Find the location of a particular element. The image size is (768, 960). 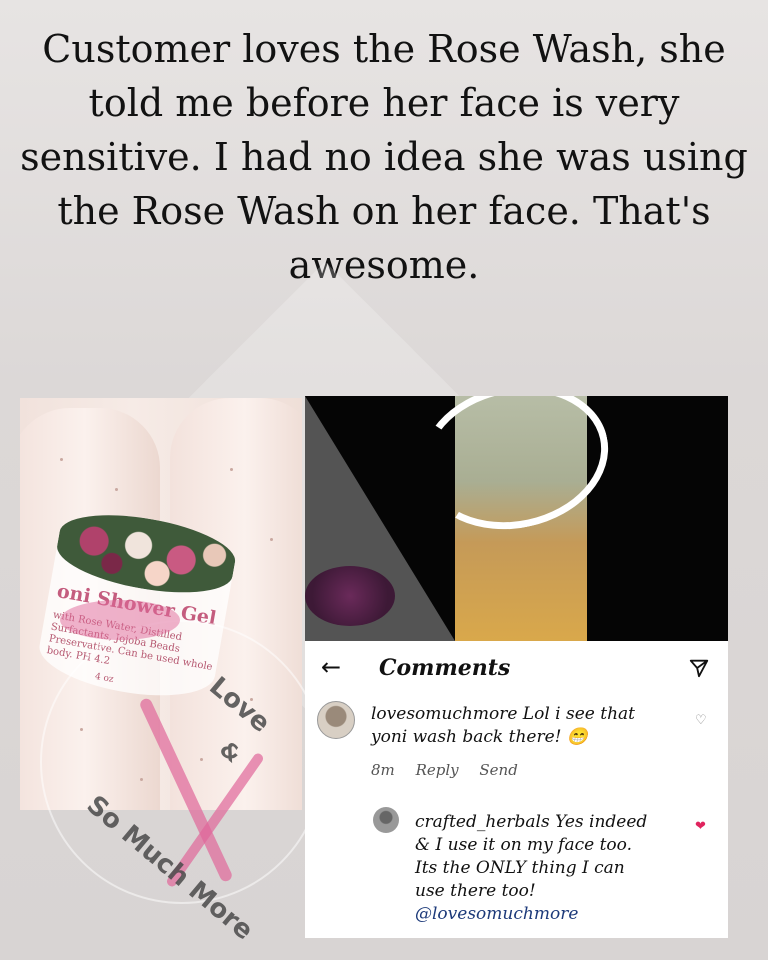

like-heart-filled-icon: ❤ is located at coordinates (700, 826).